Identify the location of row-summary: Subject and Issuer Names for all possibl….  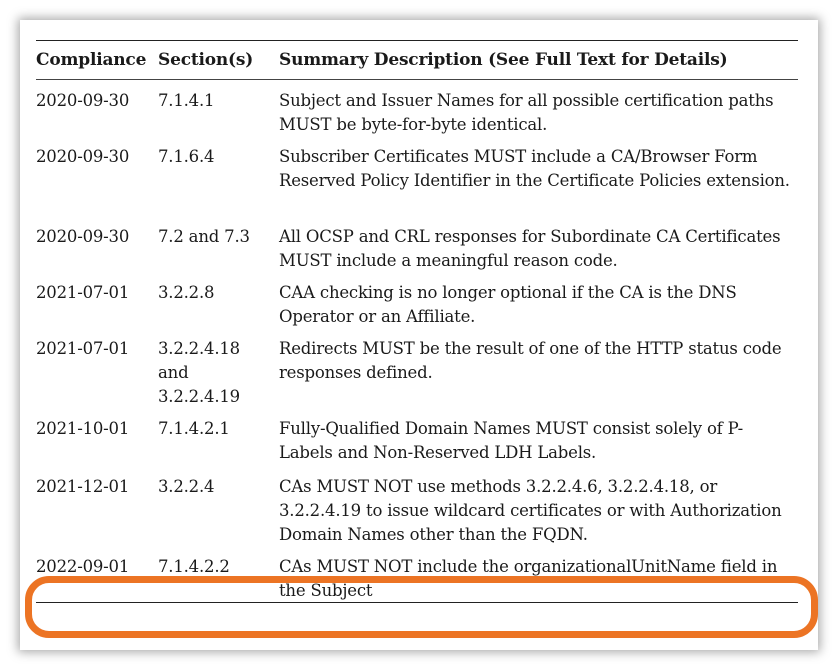
(526, 112).